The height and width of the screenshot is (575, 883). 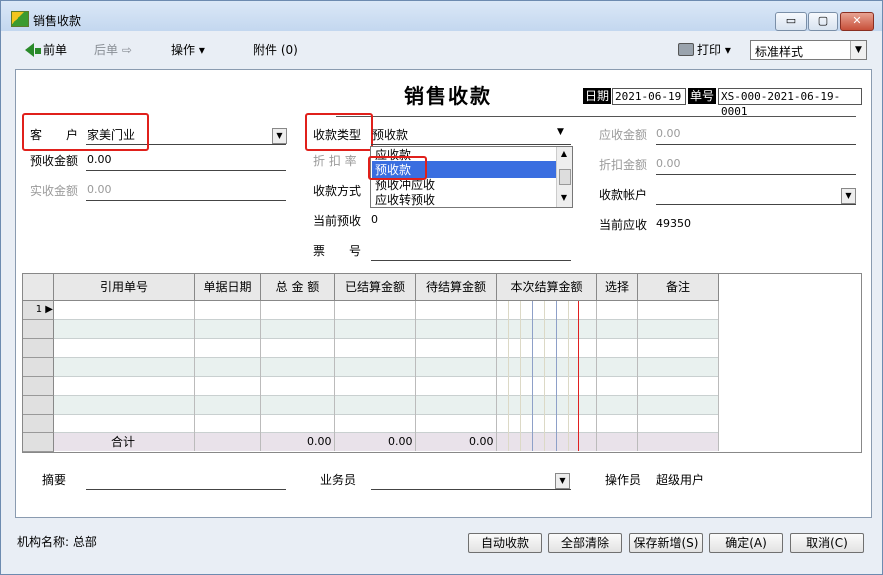 I want to click on actual-amount-label: 实收金额, so click(x=54, y=191).